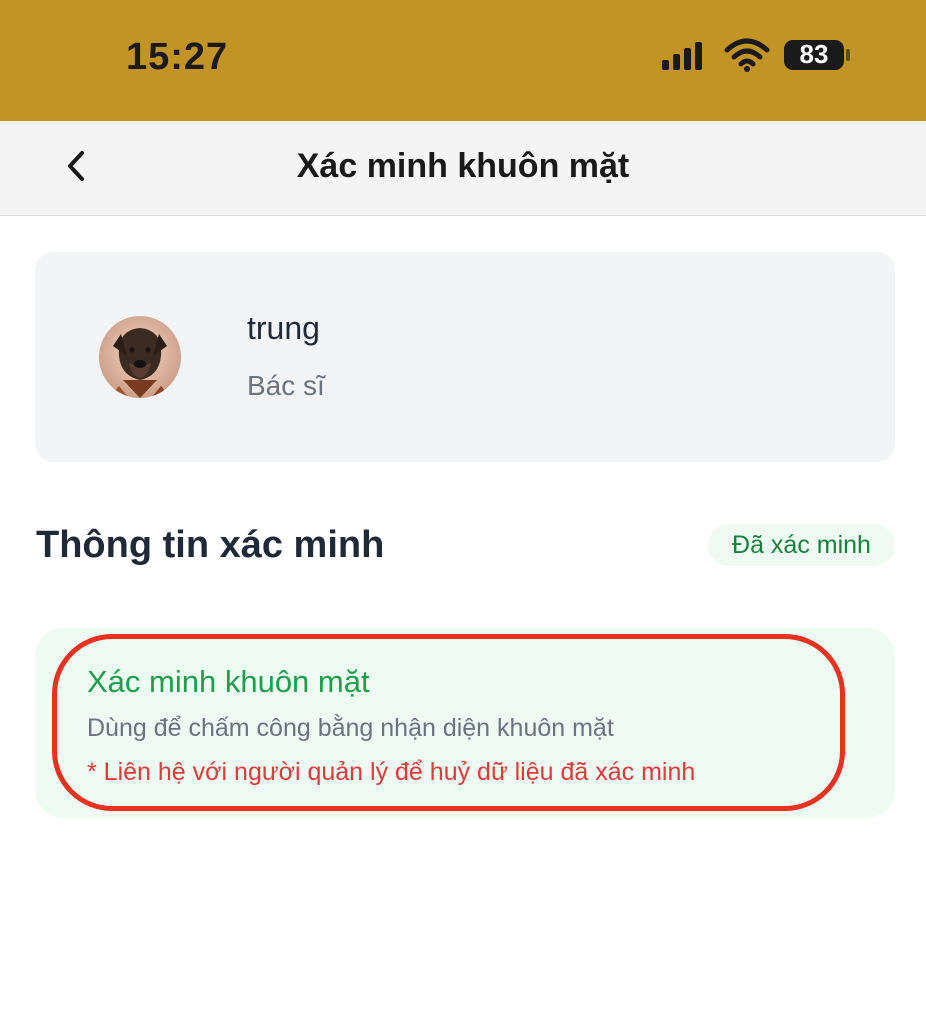 This screenshot has height=1024, width=926. I want to click on wifi-icon, so click(747, 55).